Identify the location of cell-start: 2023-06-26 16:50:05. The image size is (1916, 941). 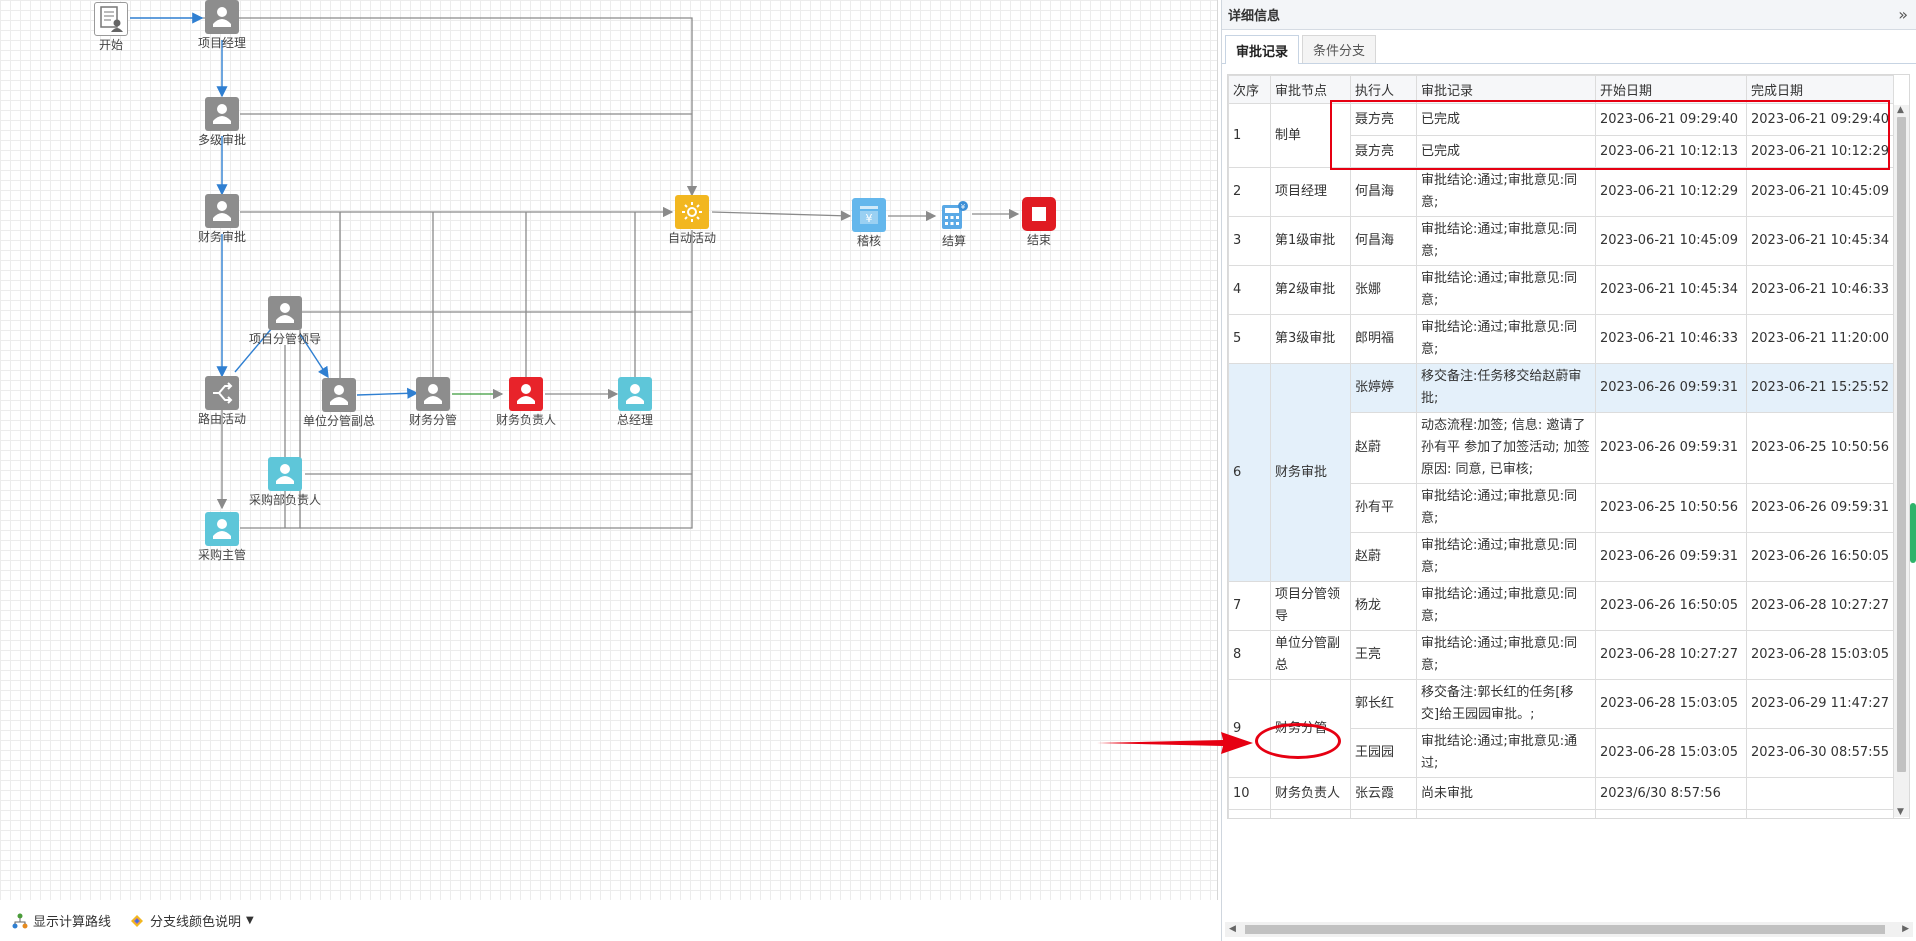
(1671, 606).